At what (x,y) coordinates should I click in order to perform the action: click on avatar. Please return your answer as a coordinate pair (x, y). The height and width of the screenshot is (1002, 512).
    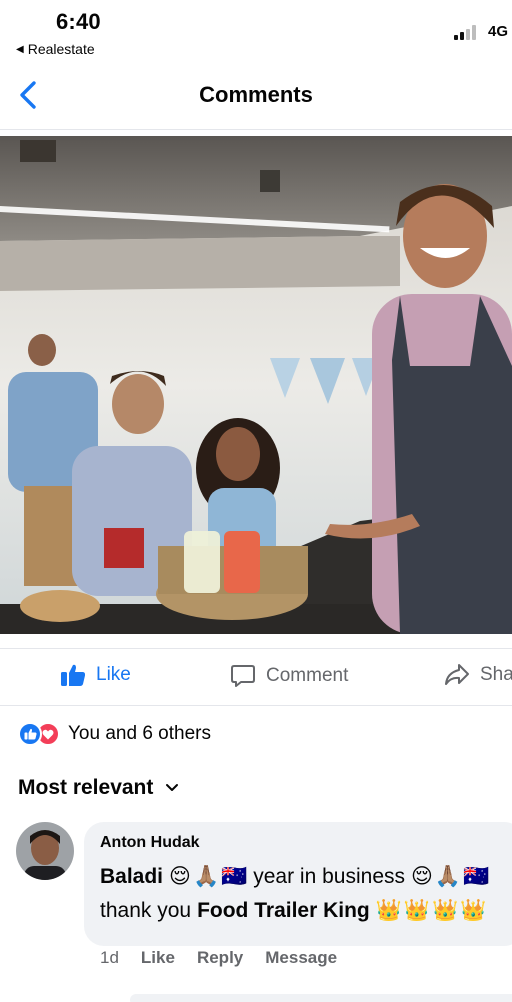
    Looking at the image, I should click on (45, 851).